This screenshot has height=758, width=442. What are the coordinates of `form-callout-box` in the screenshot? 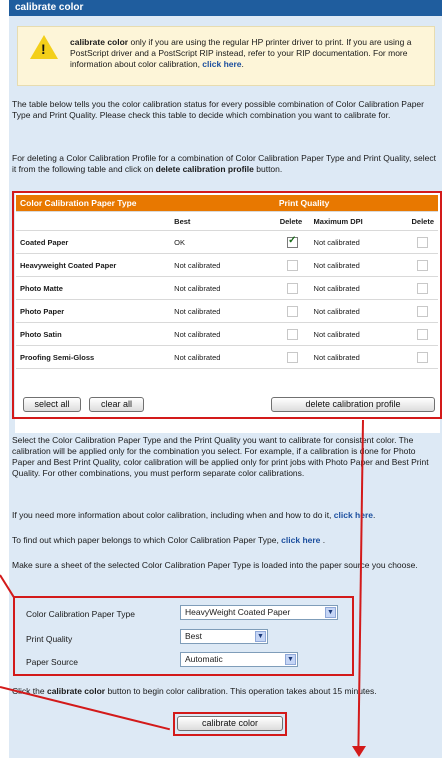 It's located at (183, 636).